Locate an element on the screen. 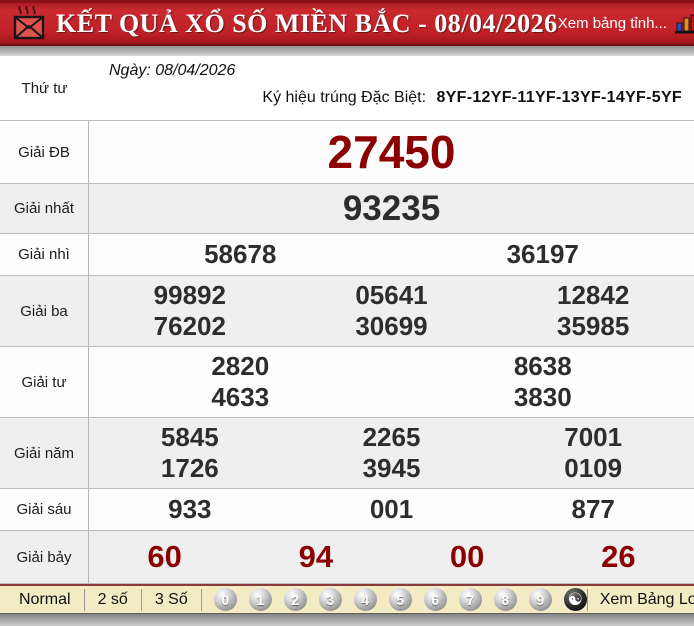 The width and height of the screenshot is (694, 626). prize-value-line: 28208638 is located at coordinates (391, 366).